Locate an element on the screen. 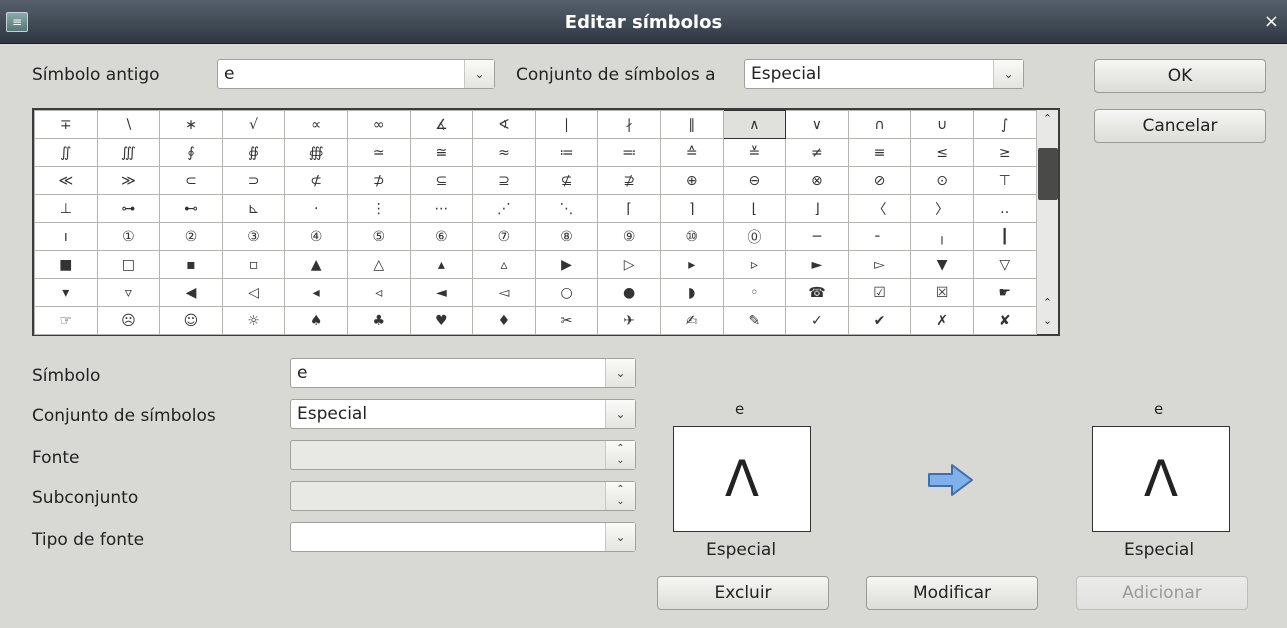 The image size is (1287, 628). symbol-cell: ✂ is located at coordinates (566, 320).